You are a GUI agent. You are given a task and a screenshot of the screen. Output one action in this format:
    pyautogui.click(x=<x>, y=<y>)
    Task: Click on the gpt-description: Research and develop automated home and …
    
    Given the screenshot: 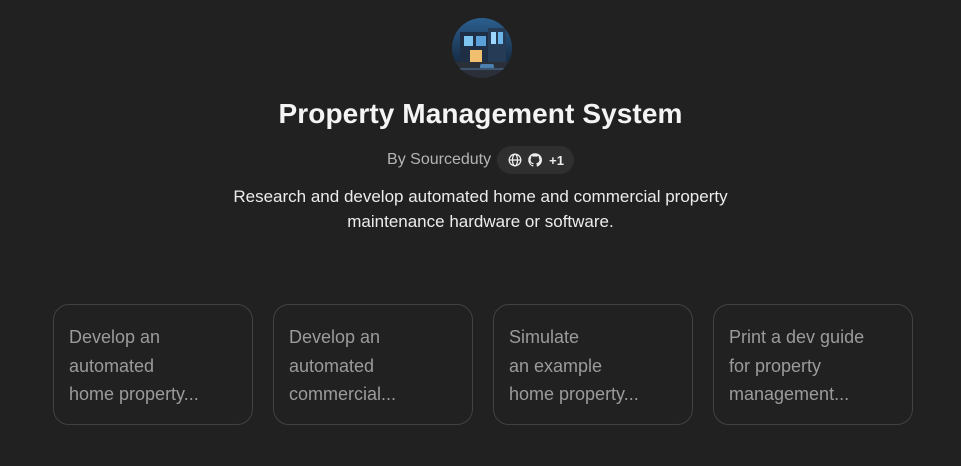 What is the action you would take?
    pyautogui.click(x=480, y=209)
    